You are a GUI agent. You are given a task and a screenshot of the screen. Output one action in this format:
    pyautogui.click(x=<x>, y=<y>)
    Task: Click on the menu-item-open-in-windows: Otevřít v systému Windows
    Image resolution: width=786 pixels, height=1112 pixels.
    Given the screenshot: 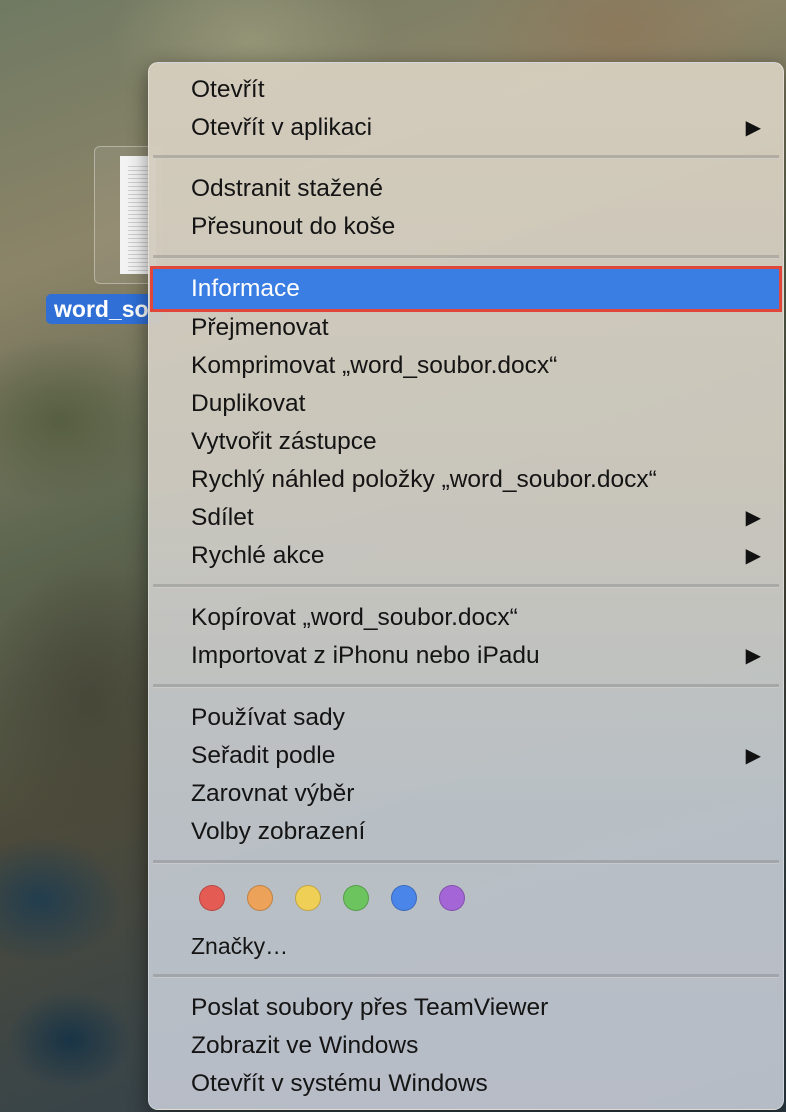 What is the action you would take?
    pyautogui.click(x=466, y=1084)
    